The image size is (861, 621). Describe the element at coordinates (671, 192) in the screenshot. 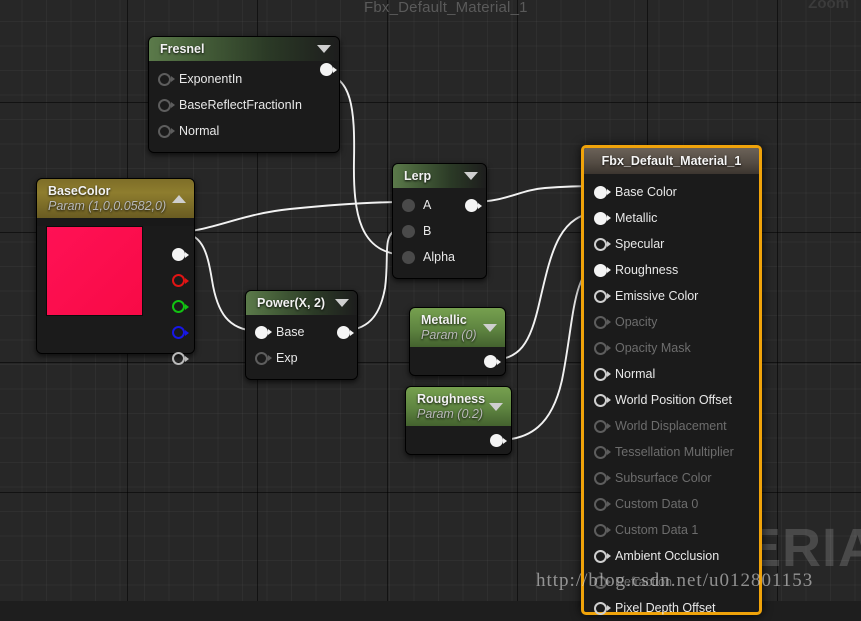

I see `pin-row-base-color: Base Color` at that location.